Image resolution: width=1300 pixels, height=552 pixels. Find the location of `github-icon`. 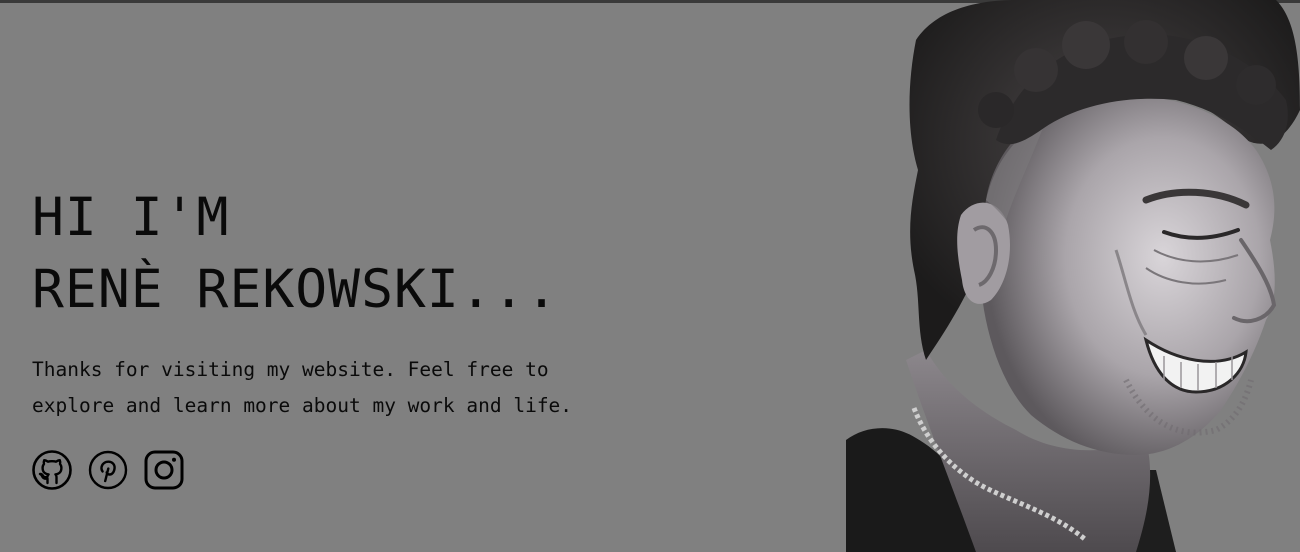

github-icon is located at coordinates (52, 470).